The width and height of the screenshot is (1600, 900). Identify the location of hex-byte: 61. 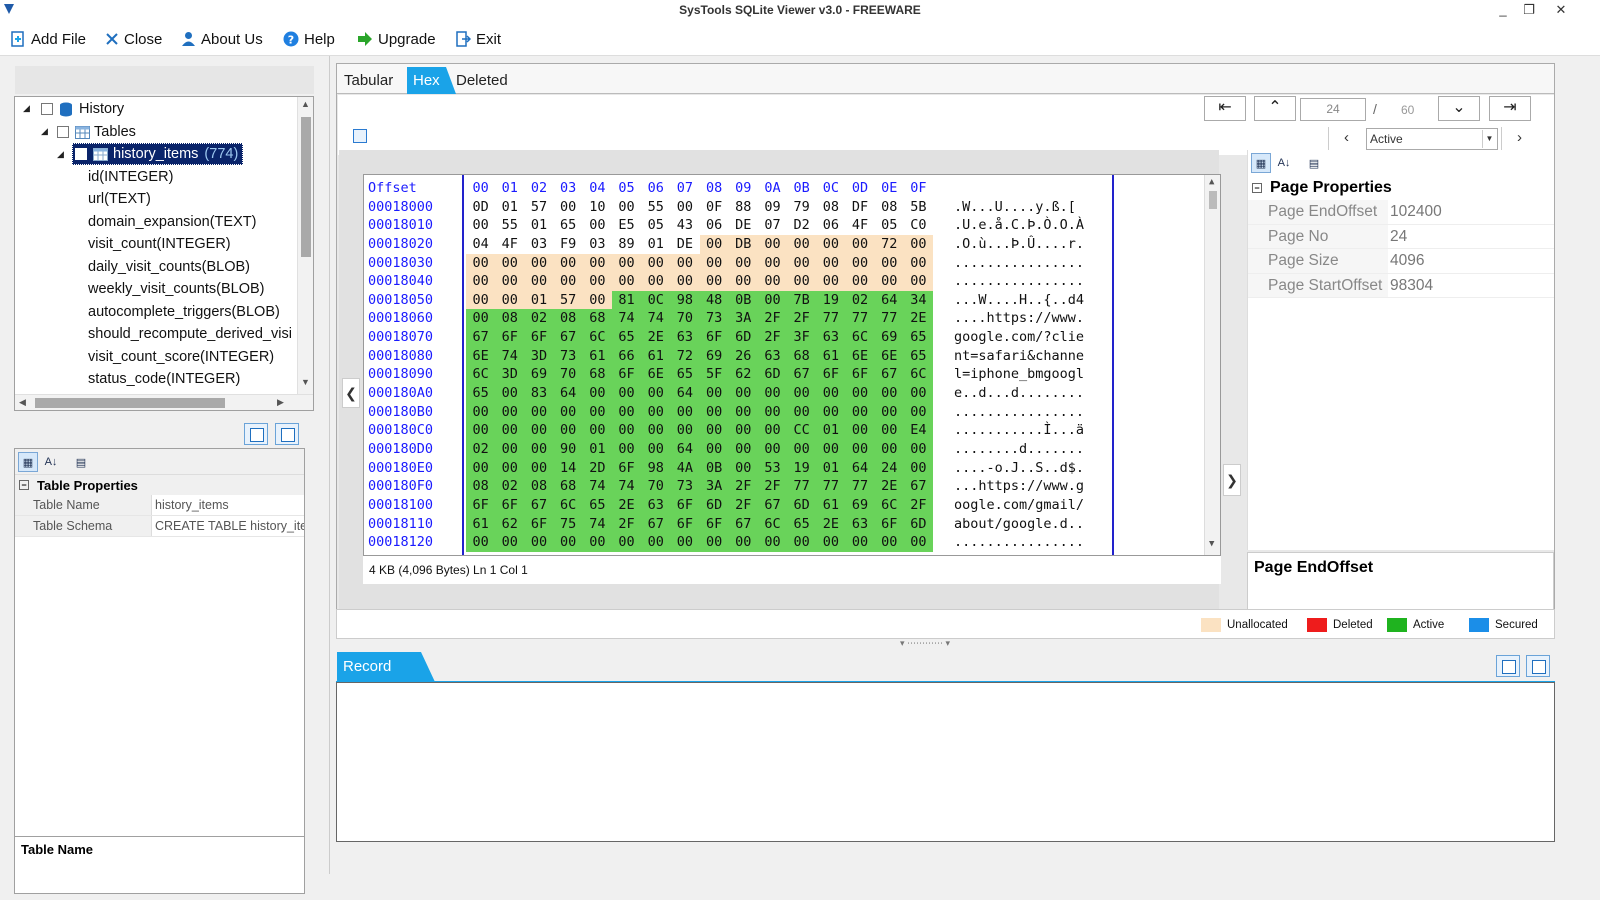
(481, 524).